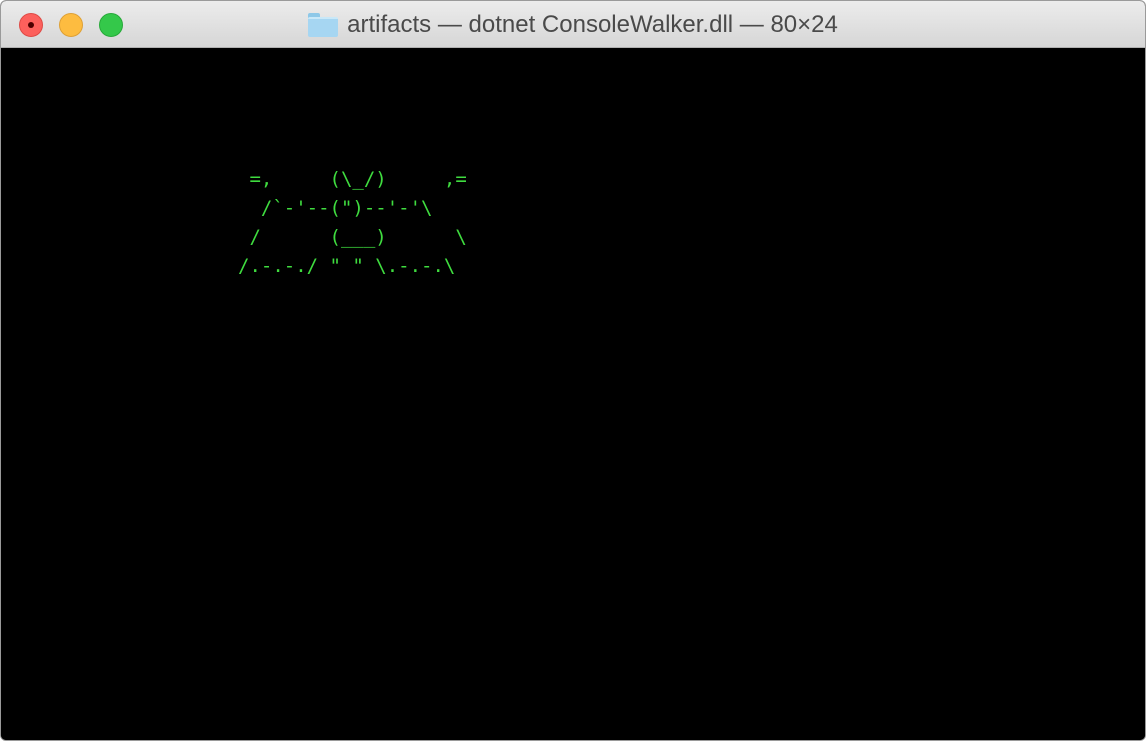 The height and width of the screenshot is (741, 1146). Describe the element at coordinates (347, 266) in the screenshot. I see `ascii-line: /.-.-./ " " \.-.-.\` at that location.